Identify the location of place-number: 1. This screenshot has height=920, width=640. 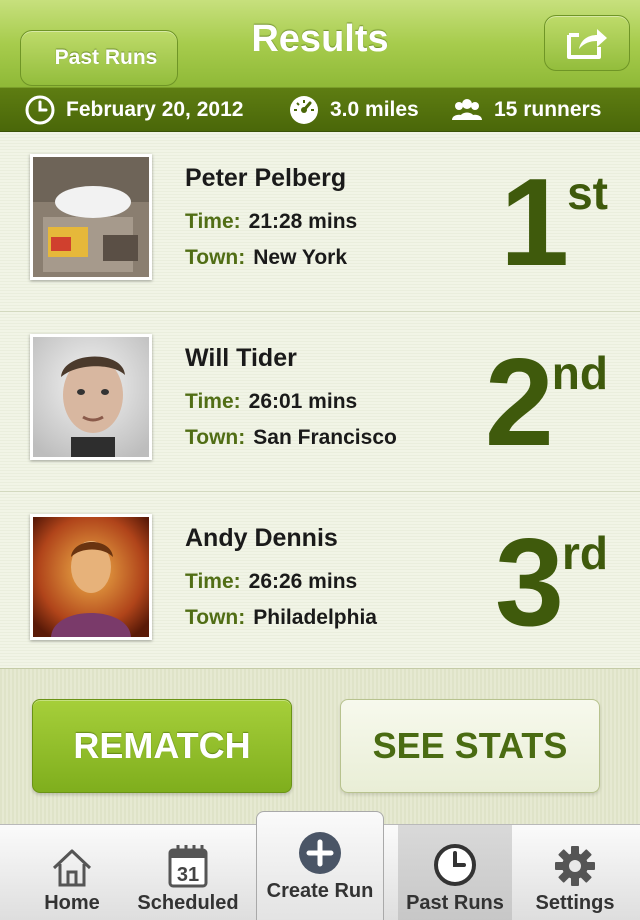
(534, 223).